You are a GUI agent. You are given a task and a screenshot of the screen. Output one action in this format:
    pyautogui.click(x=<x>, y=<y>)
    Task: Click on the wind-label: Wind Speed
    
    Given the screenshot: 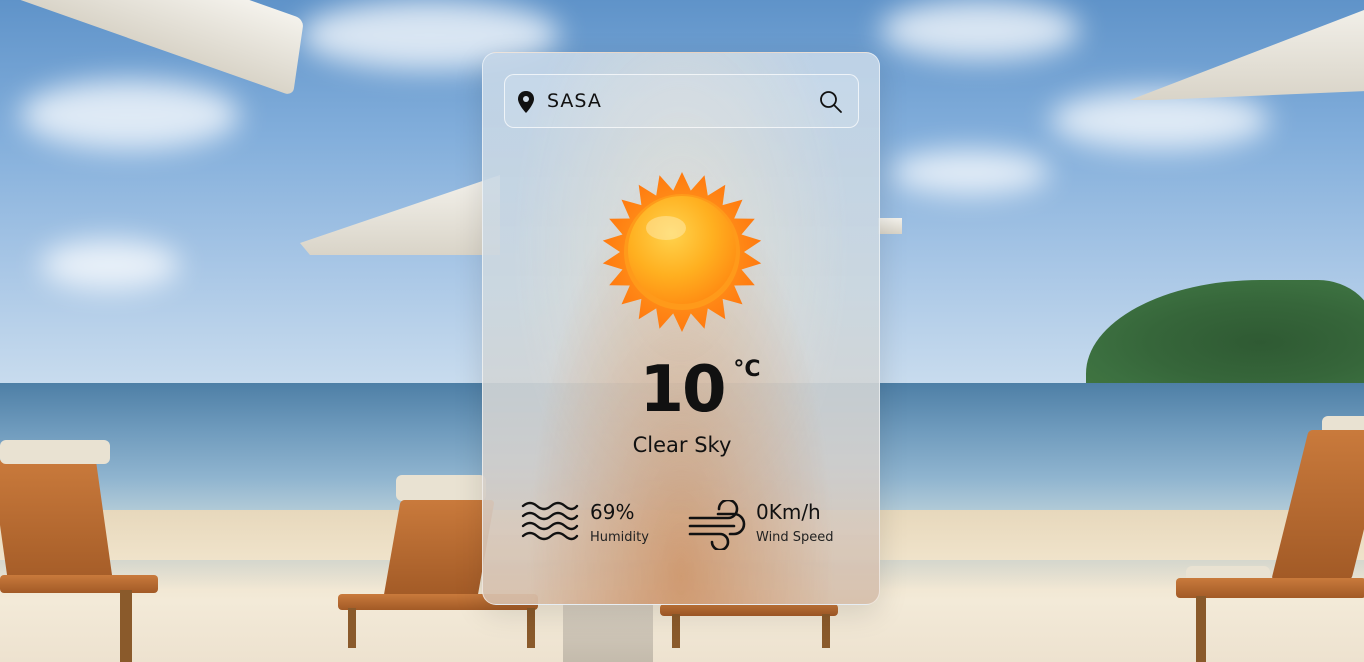 What is the action you would take?
    pyautogui.click(x=795, y=537)
    